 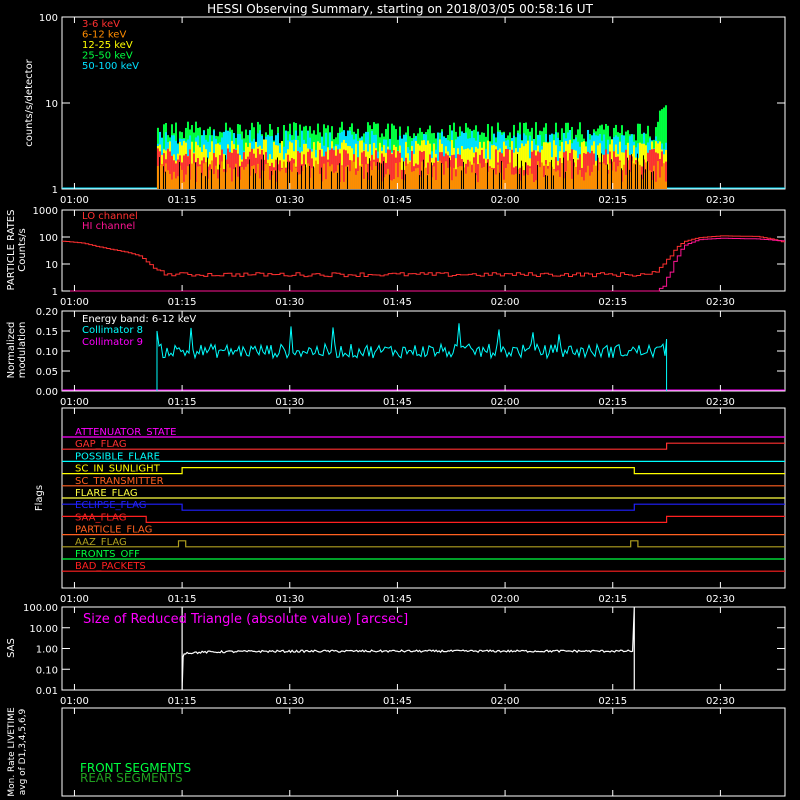 I want to click on x-tick-label: 01:45, so click(x=397, y=200).